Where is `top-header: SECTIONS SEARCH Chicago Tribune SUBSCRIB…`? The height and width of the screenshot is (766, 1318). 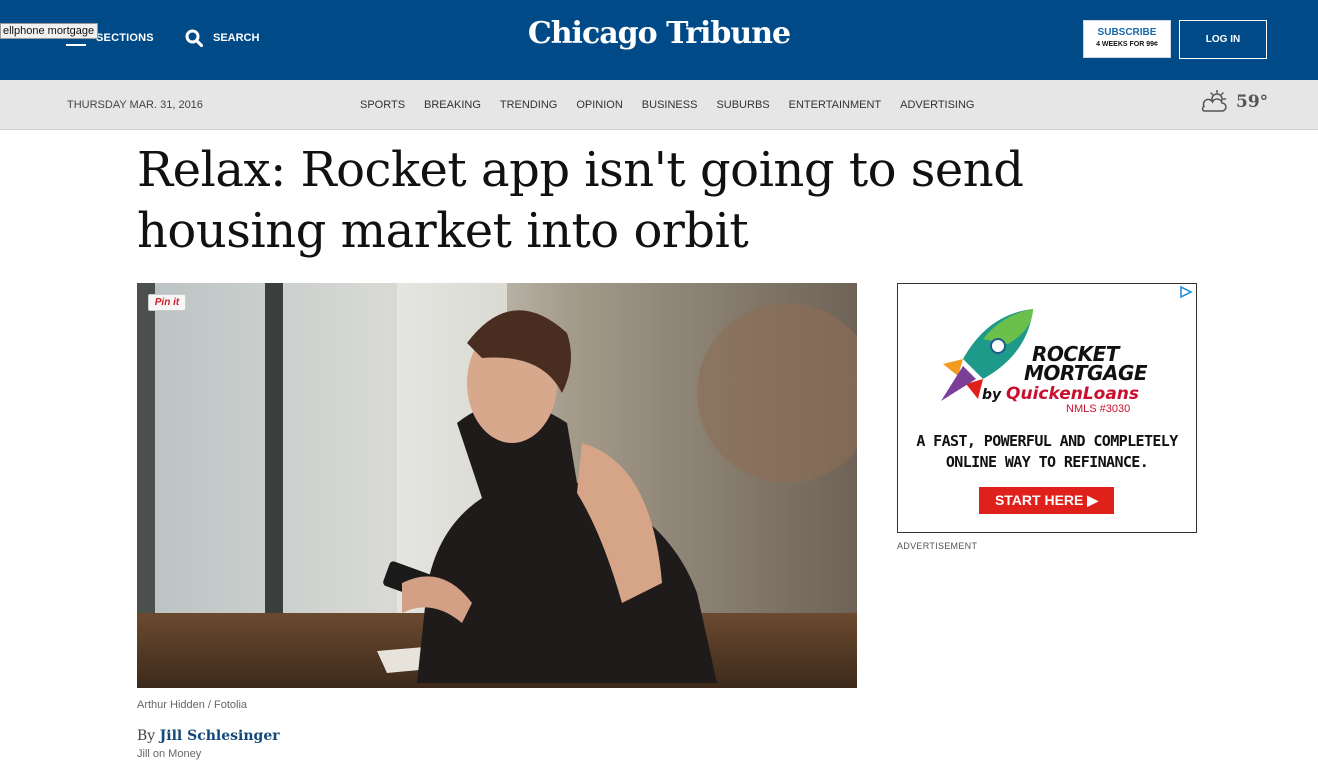 top-header: SECTIONS SEARCH Chicago Tribune SUBSCRIB… is located at coordinates (659, 40).